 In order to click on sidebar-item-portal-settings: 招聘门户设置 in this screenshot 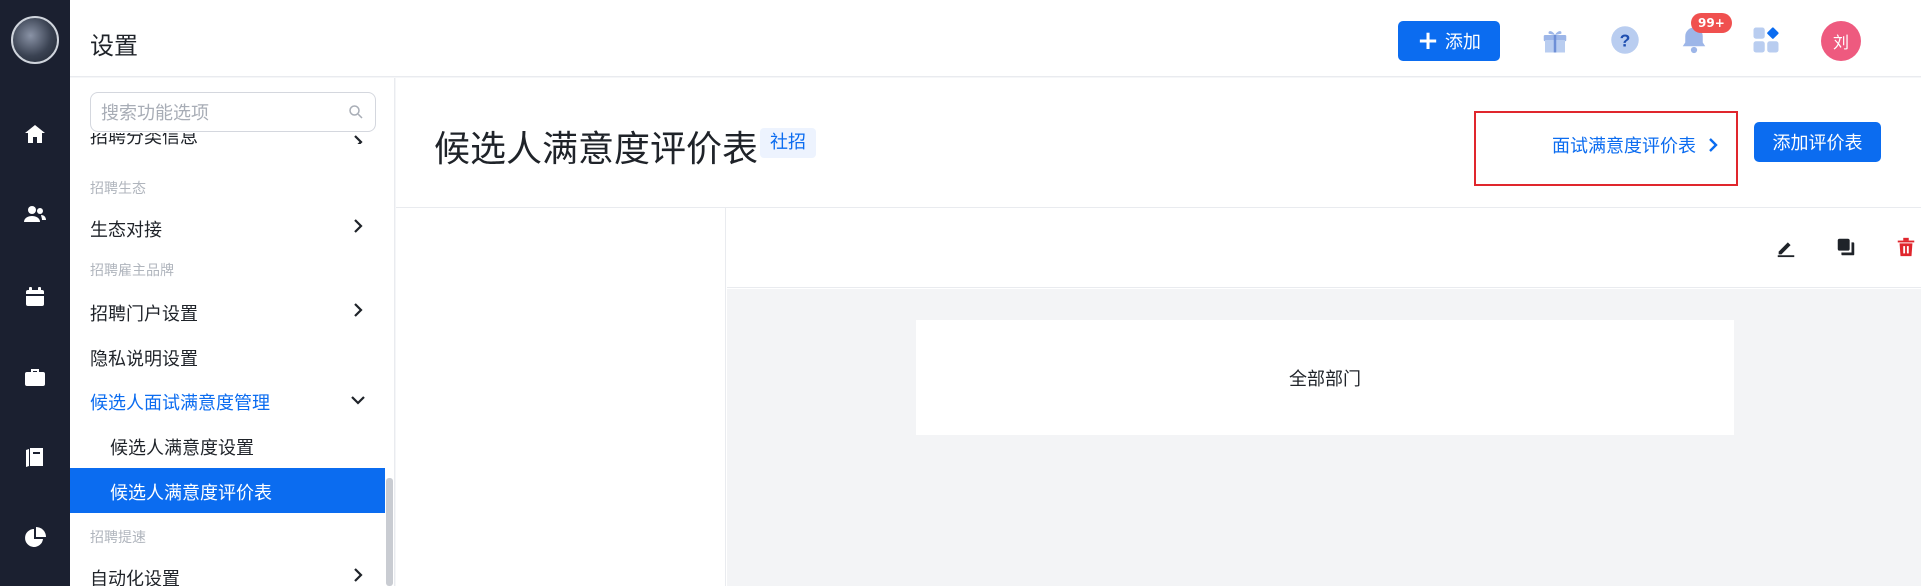, I will do `click(144, 313)`.